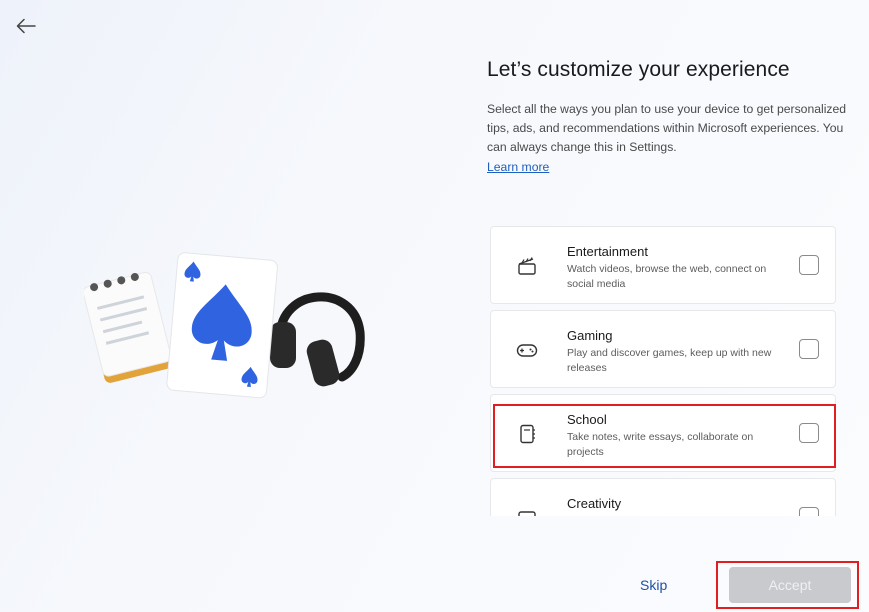  Describe the element at coordinates (653, 585) in the screenshot. I see `skip-button: Skip` at that location.